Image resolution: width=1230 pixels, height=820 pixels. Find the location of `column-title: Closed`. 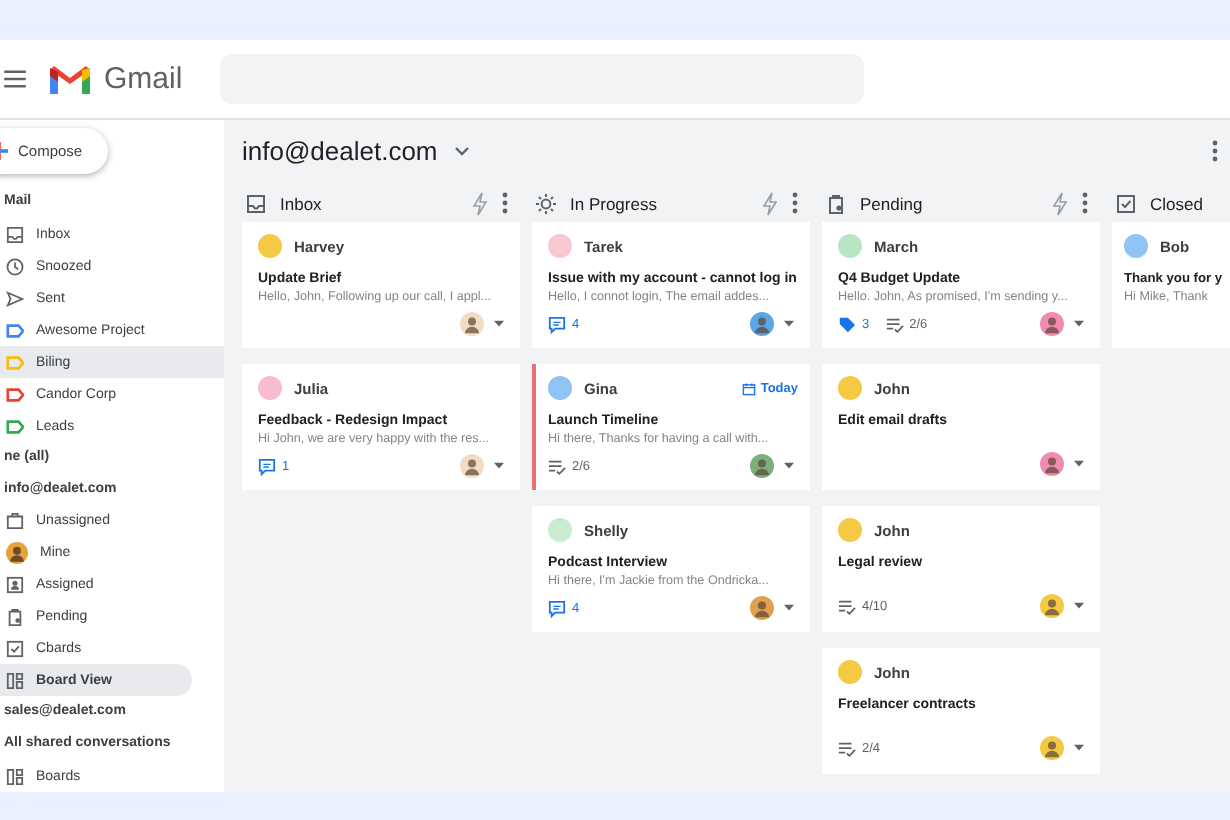

column-title: Closed is located at coordinates (1177, 203).